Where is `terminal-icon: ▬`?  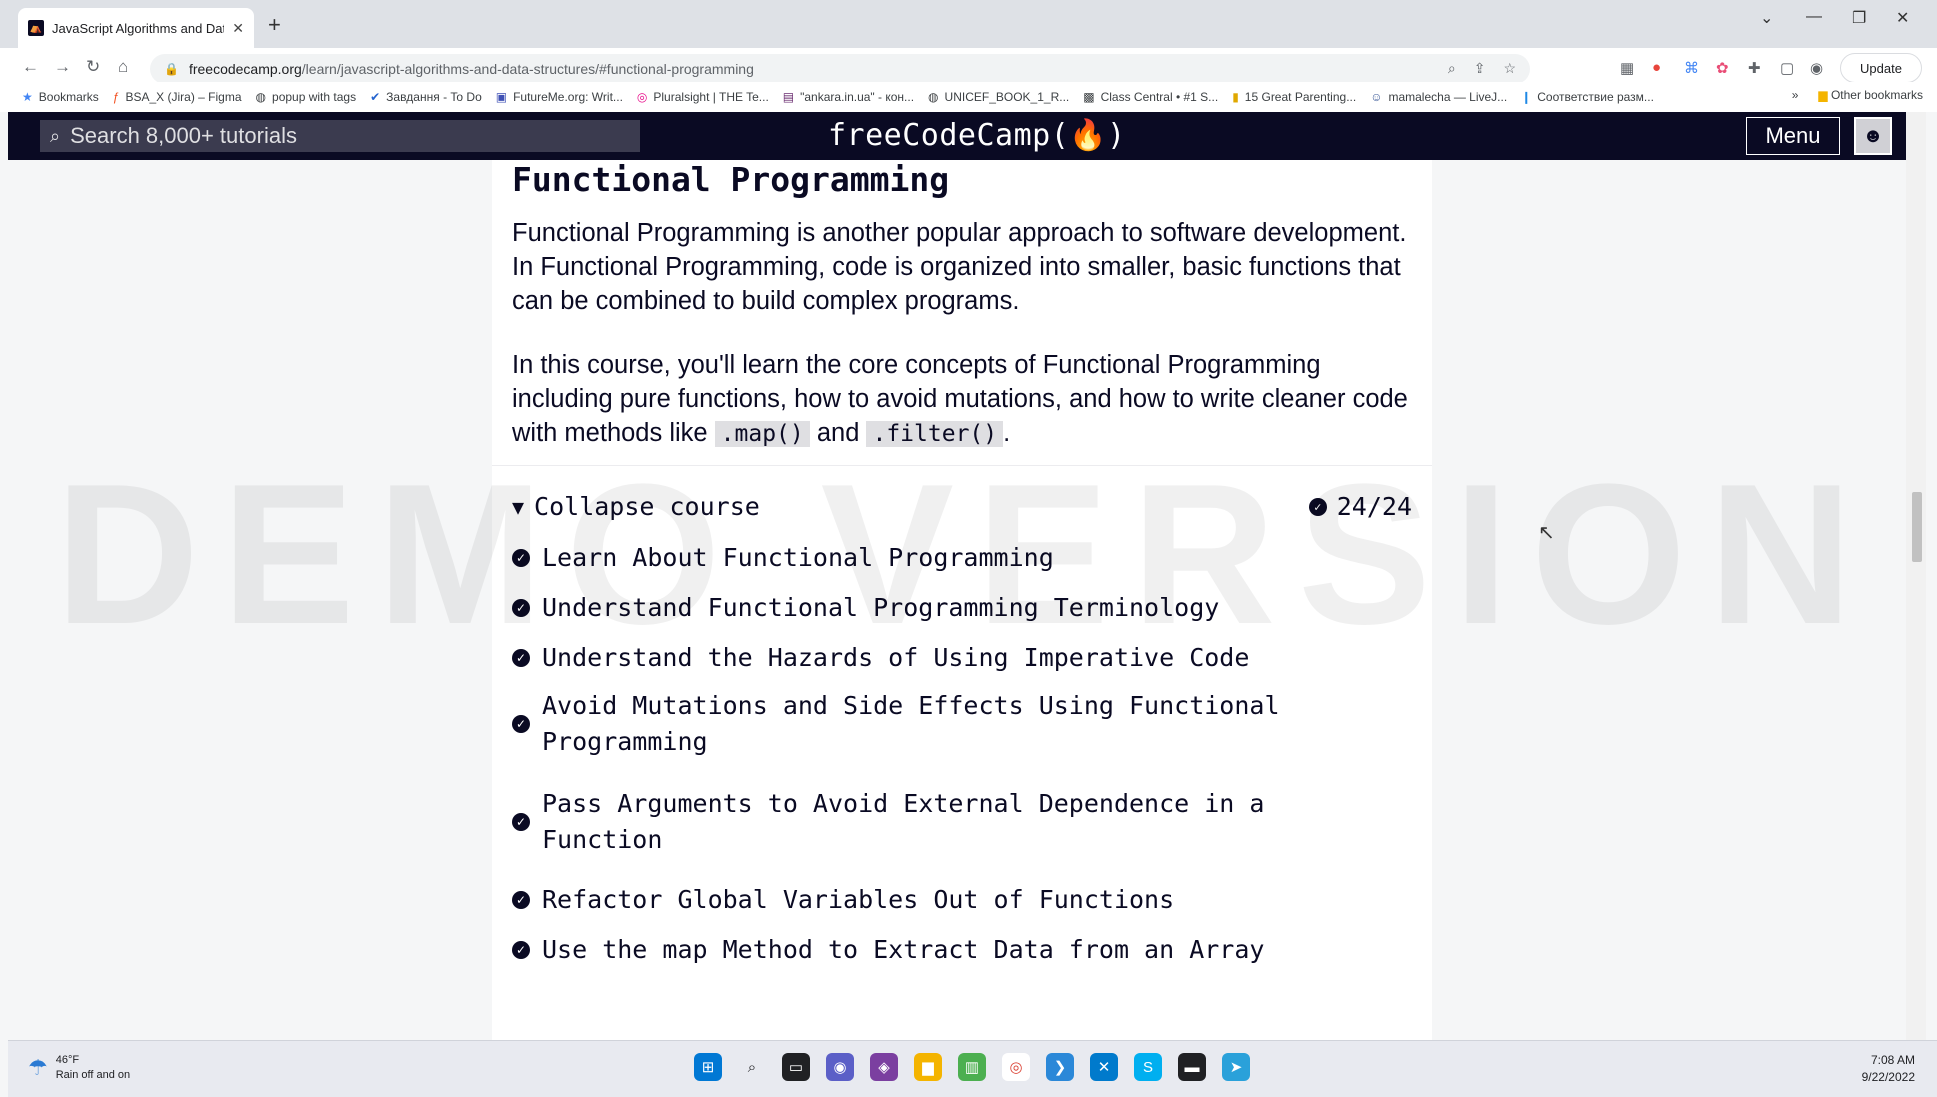 terminal-icon: ▬ is located at coordinates (1192, 1067).